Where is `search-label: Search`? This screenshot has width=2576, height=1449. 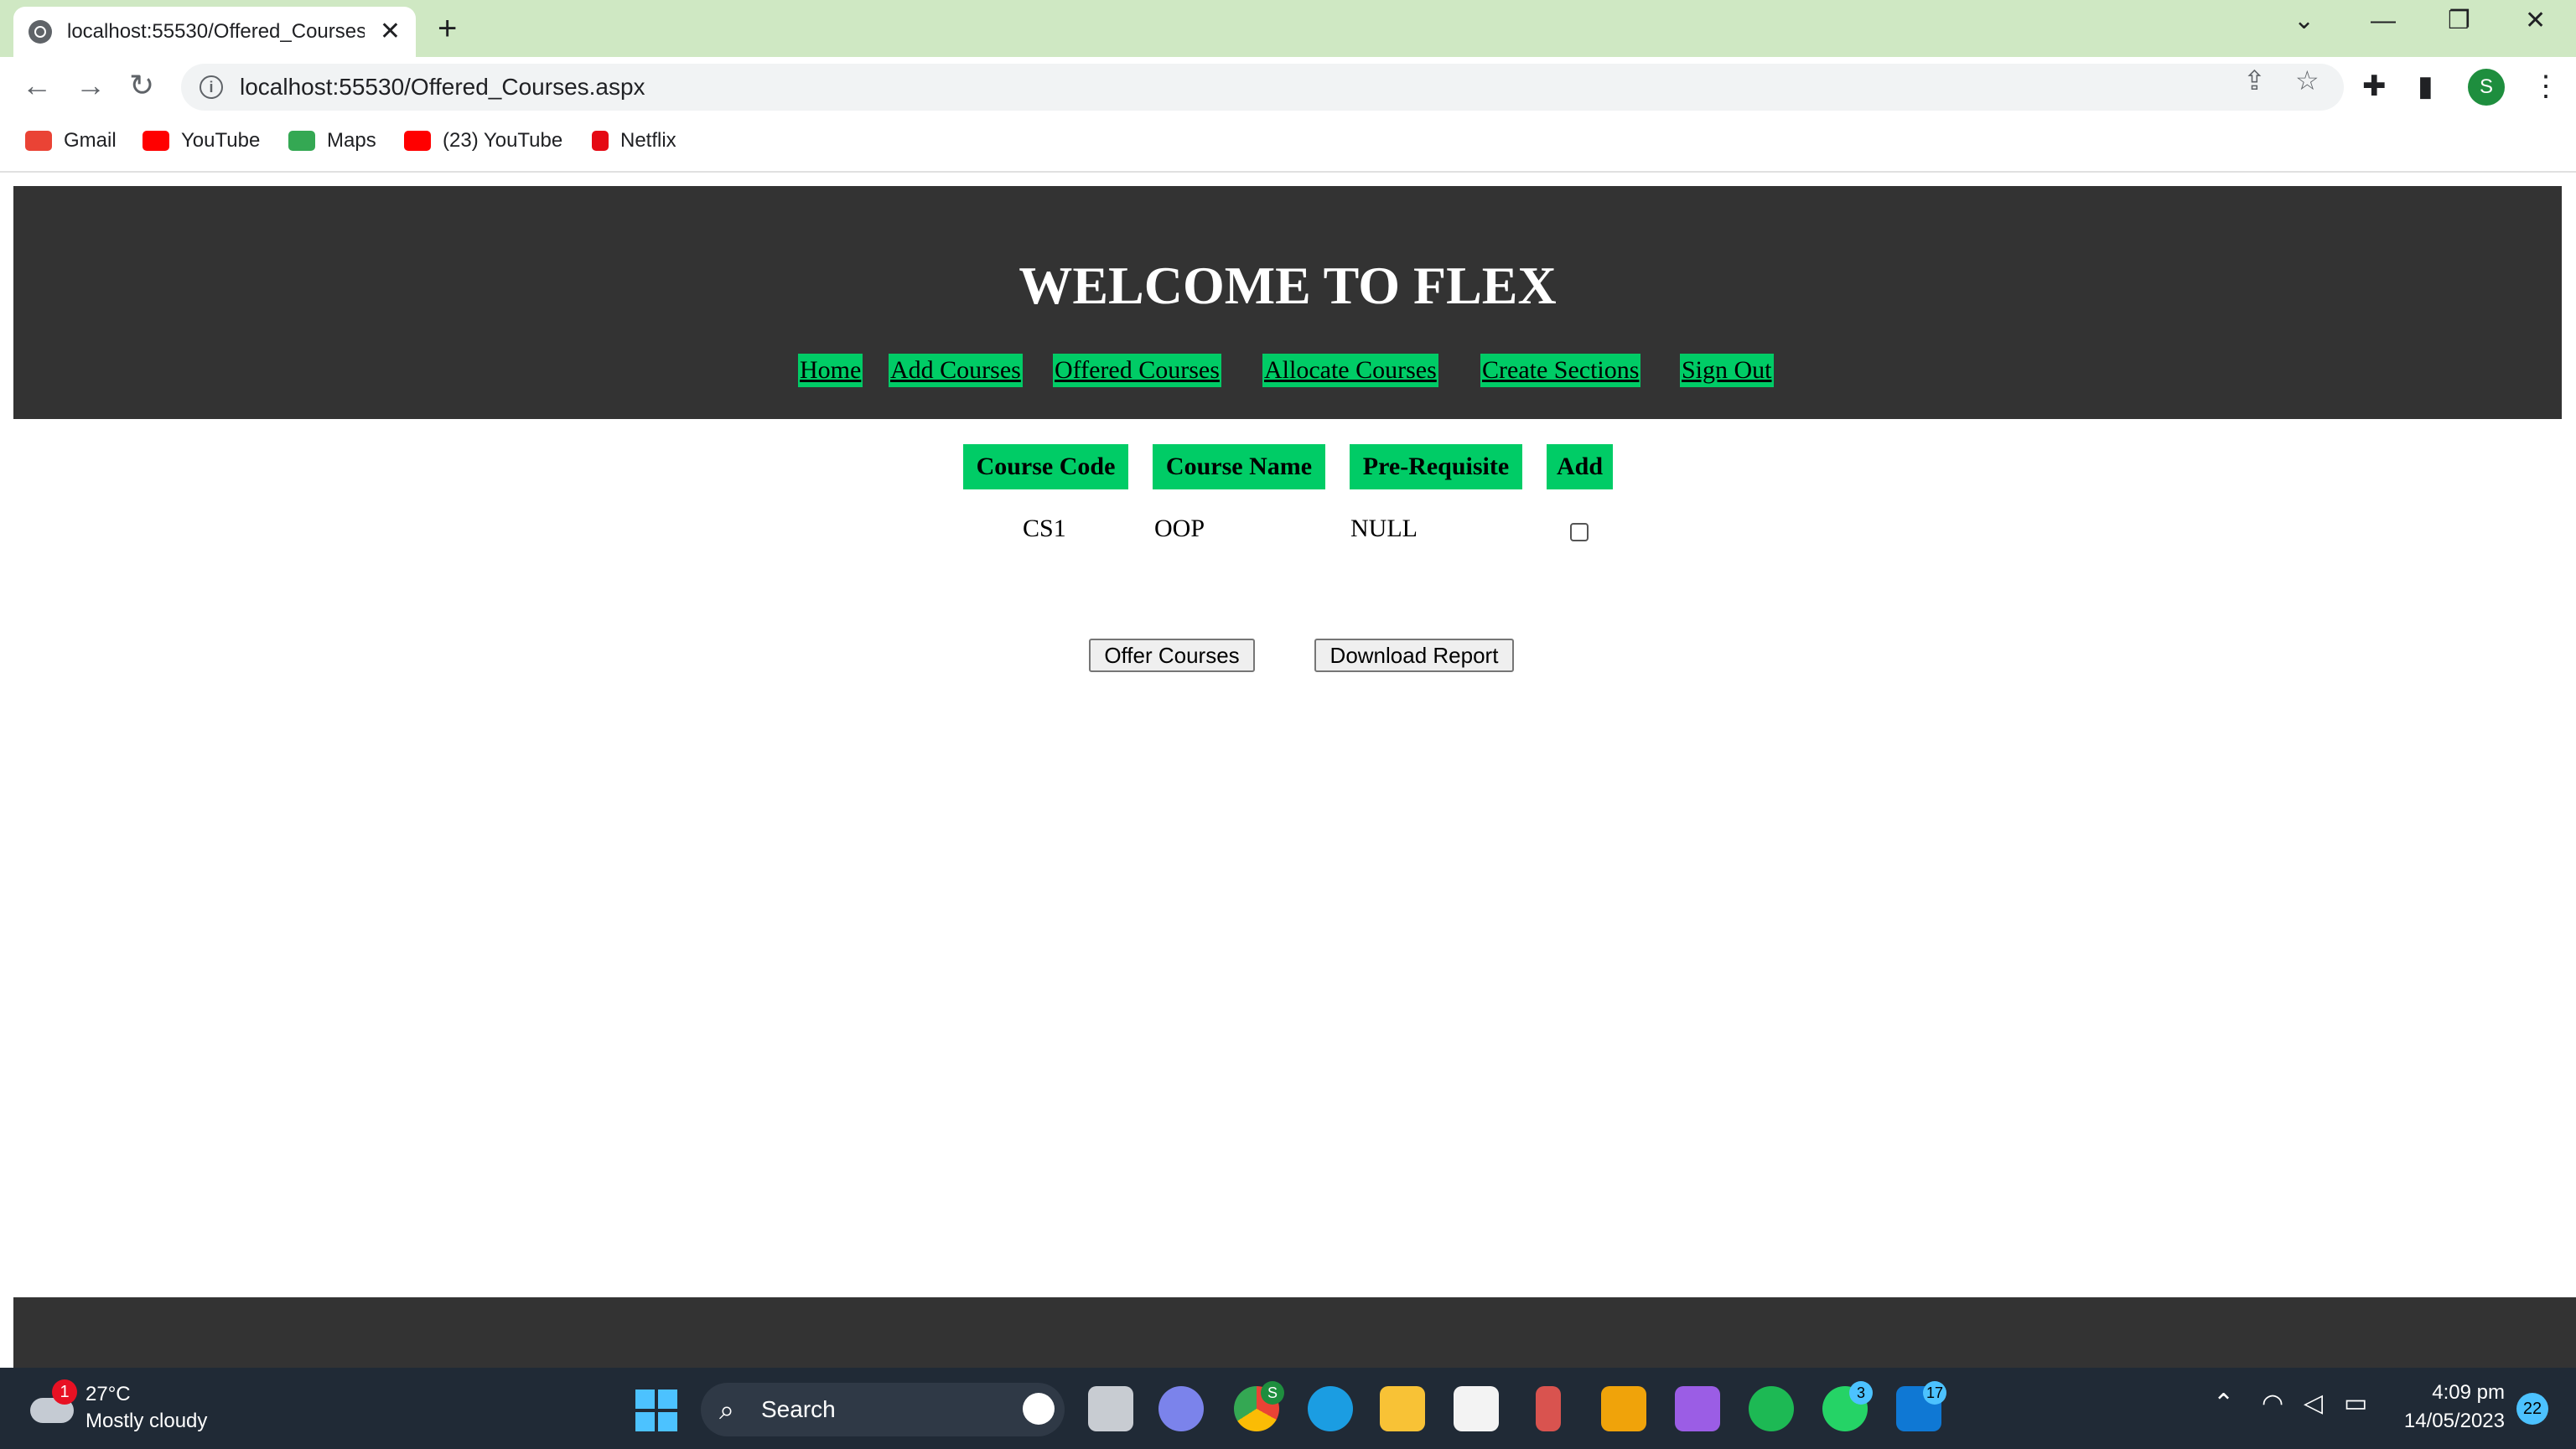 search-label: Search is located at coordinates (798, 1409).